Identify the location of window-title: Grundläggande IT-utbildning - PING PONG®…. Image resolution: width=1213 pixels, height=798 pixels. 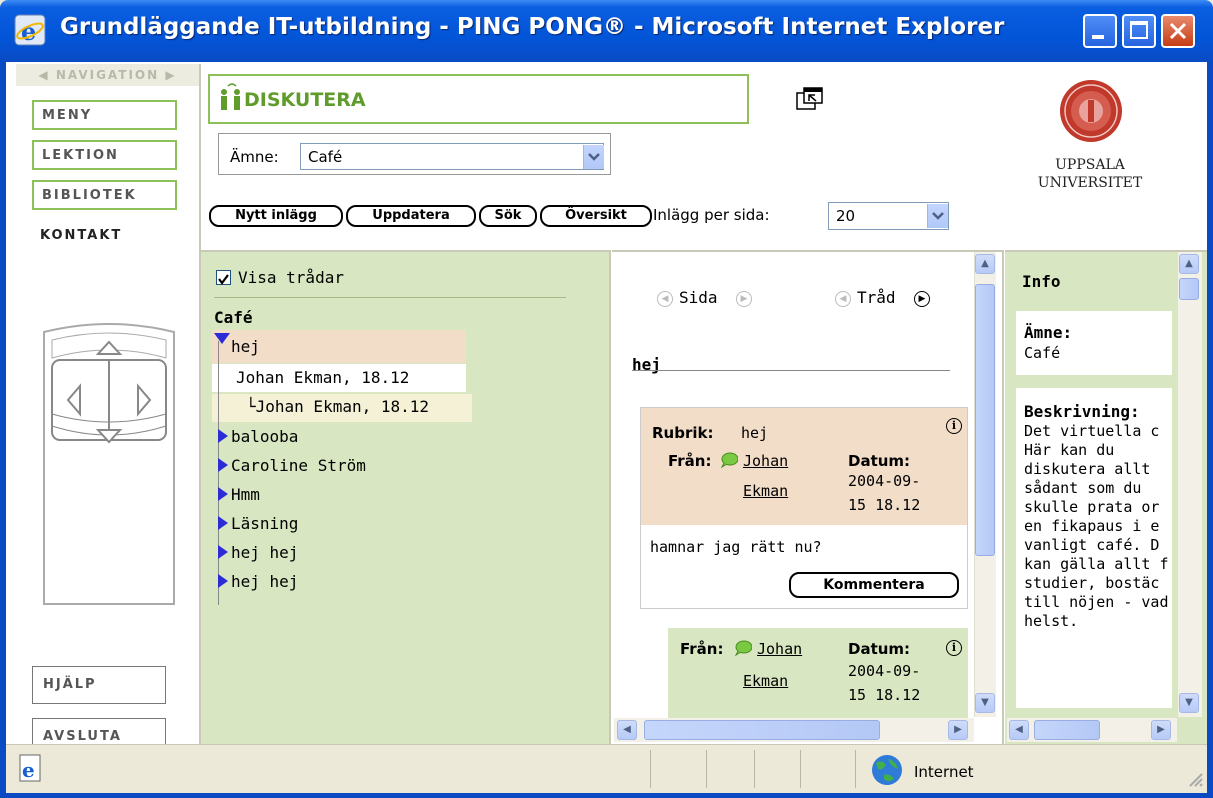
(532, 27).